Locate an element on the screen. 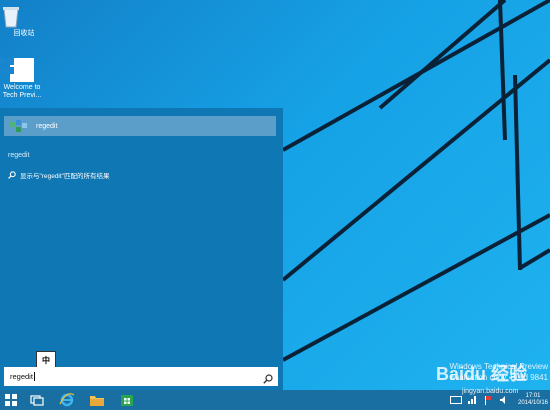 The image size is (550, 410). clock-time: 17:01 is located at coordinates (533, 396).